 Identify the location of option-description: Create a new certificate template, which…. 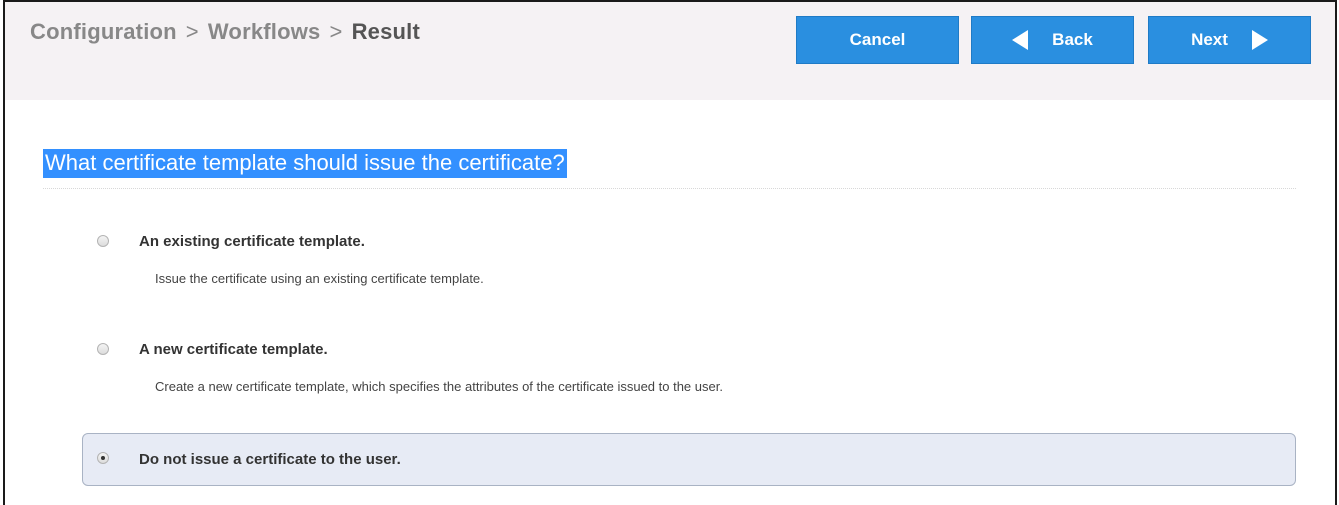
(439, 386).